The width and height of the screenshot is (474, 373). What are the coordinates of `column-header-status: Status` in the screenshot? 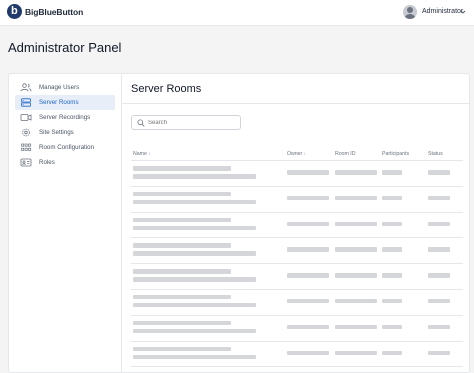 It's located at (435, 154).